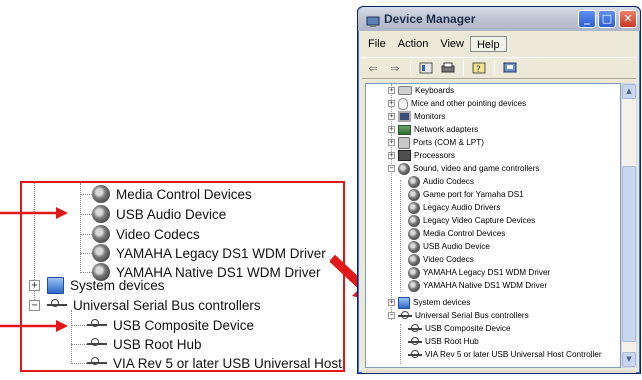 The width and height of the screenshot is (642, 380). Describe the element at coordinates (510, 68) in the screenshot. I see `scan-icon` at that location.